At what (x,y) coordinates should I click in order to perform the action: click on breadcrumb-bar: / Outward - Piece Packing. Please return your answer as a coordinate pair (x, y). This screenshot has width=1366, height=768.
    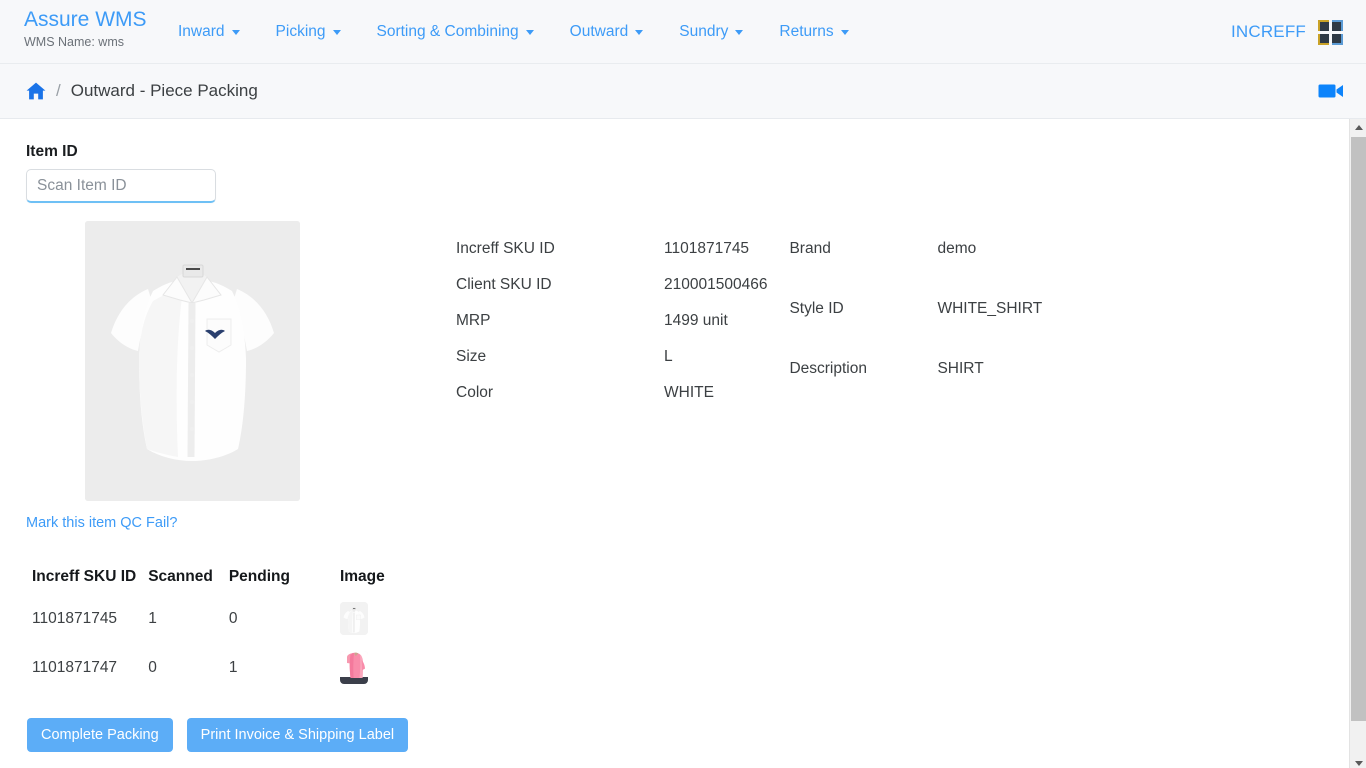
    Looking at the image, I should click on (683, 91).